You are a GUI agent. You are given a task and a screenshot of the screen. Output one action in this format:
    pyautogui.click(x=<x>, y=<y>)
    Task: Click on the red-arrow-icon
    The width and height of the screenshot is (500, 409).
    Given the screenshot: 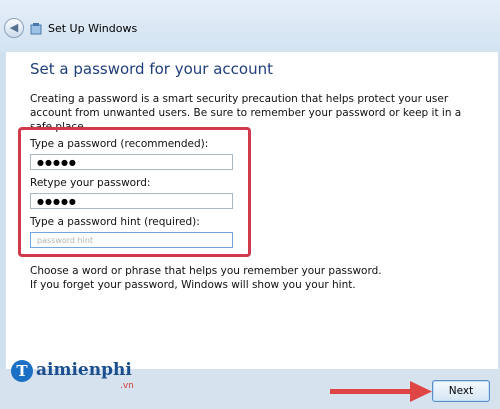 What is the action you would take?
    pyautogui.click(x=381, y=391)
    